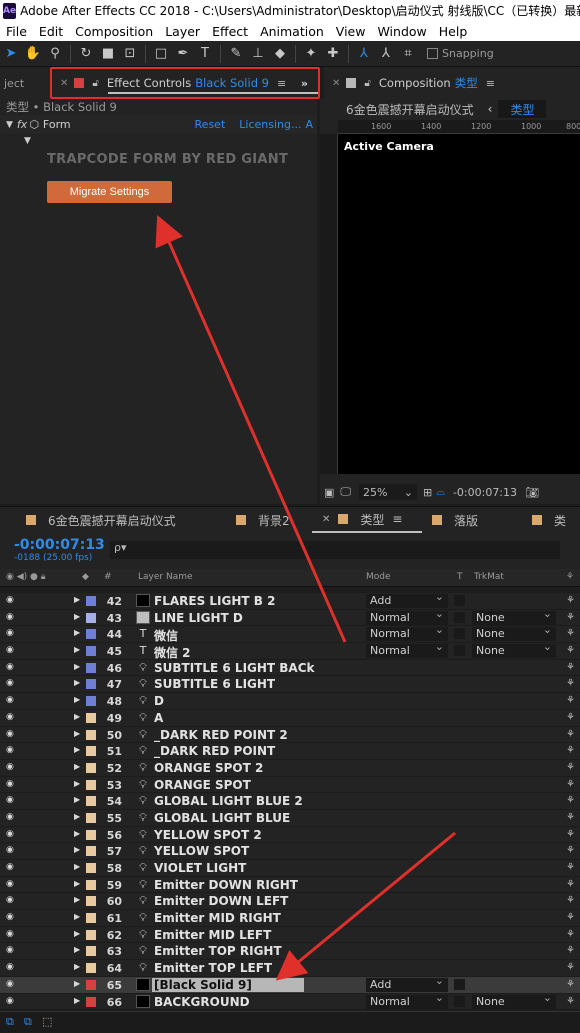 The image size is (580, 1033). I want to click on effect-controls-layer-name: Black Solid 9, so click(232, 83).